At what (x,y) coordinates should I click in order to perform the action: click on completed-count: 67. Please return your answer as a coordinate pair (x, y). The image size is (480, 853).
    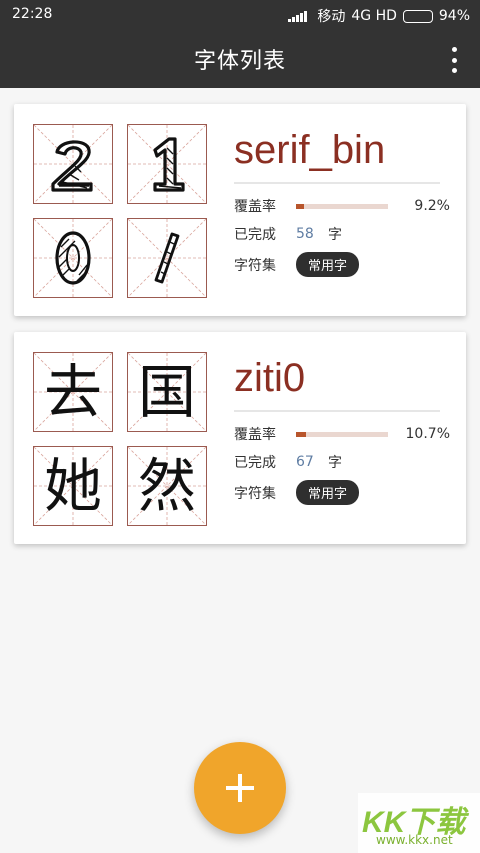
    Looking at the image, I should click on (305, 462).